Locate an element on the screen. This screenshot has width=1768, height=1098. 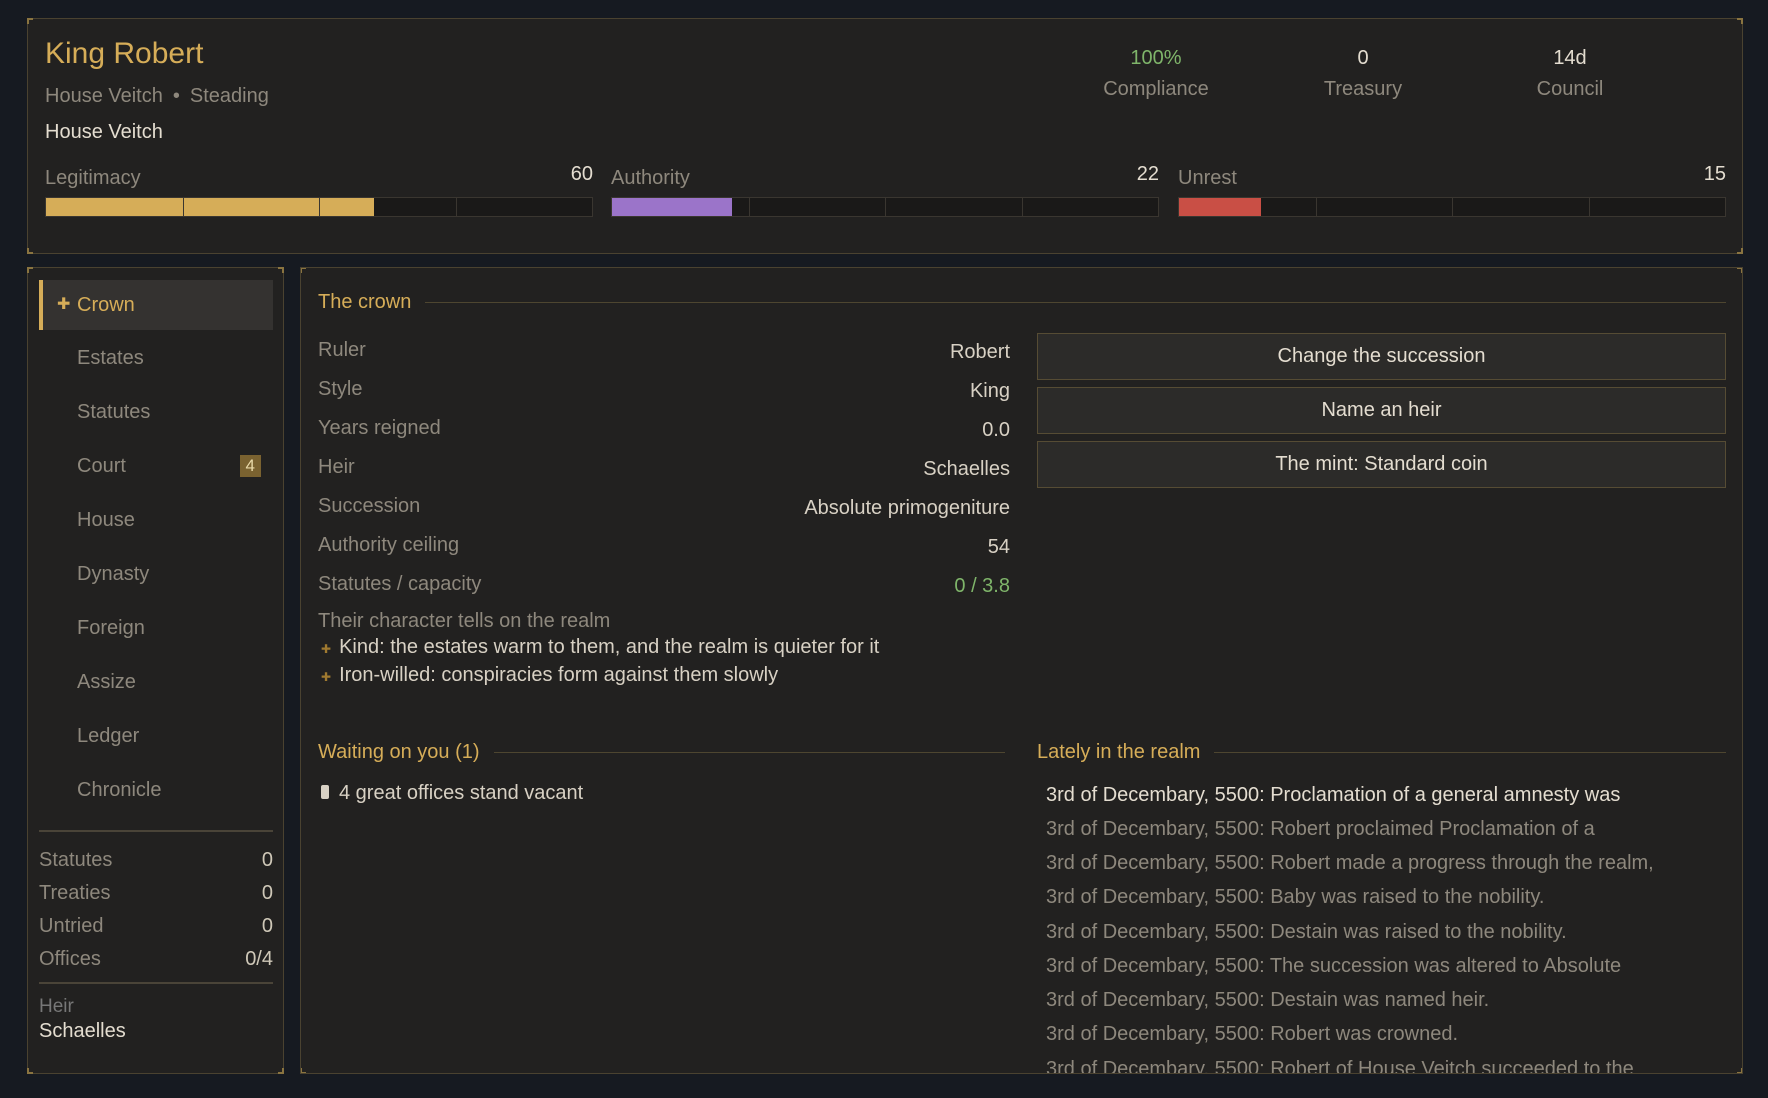
crown-row-heir: Heir Schaelles is located at coordinates (664, 468).